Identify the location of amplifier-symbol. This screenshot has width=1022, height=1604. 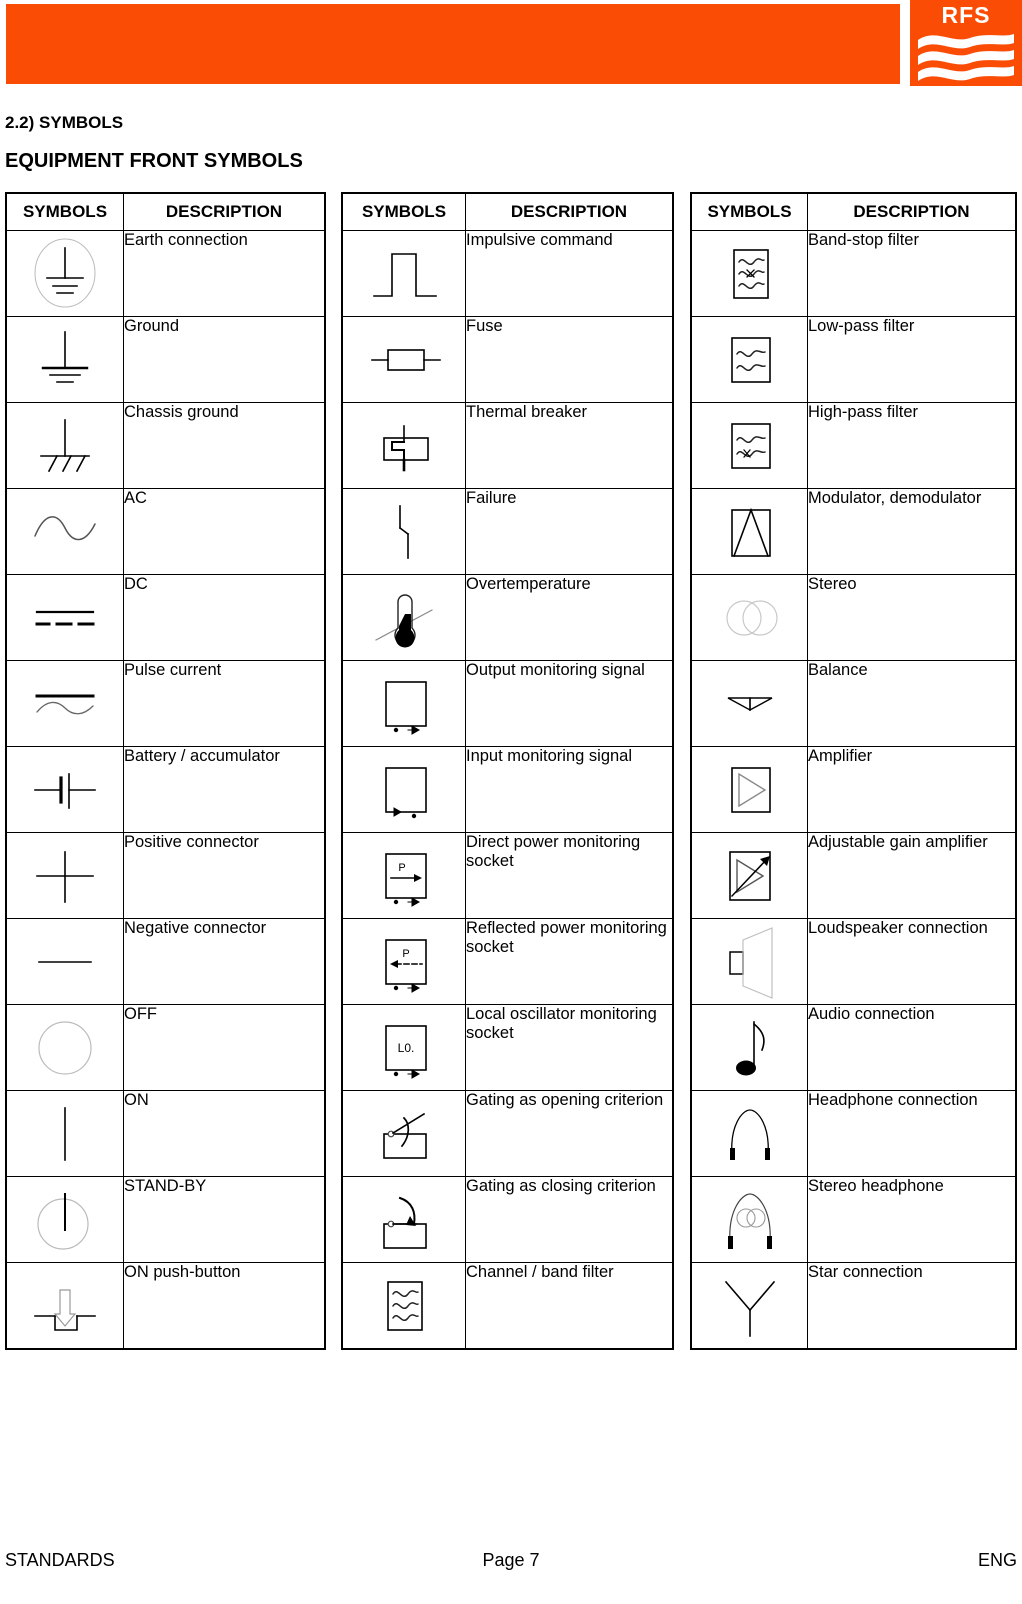
(749, 789).